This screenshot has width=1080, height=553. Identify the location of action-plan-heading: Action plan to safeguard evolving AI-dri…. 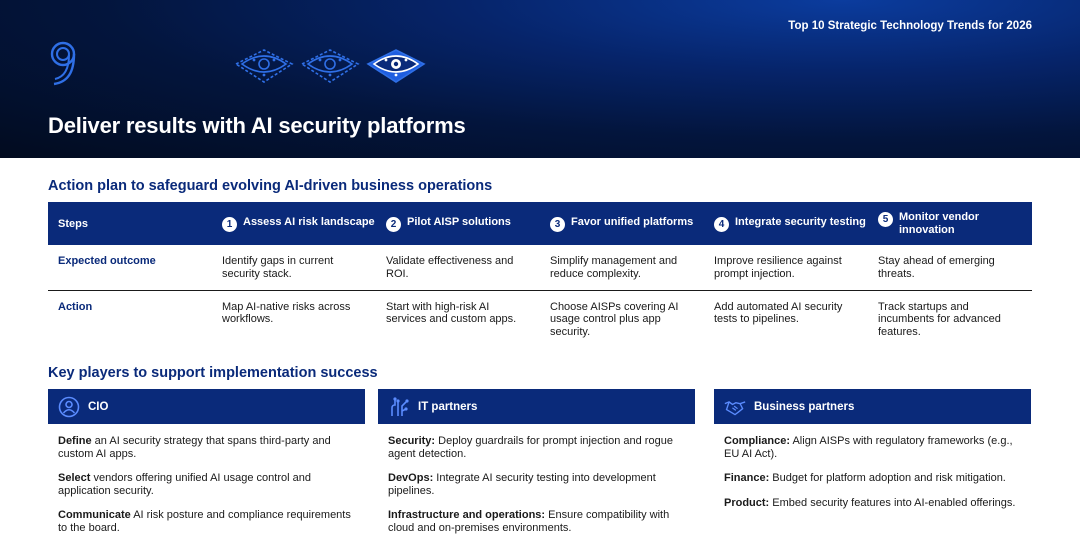
(270, 186).